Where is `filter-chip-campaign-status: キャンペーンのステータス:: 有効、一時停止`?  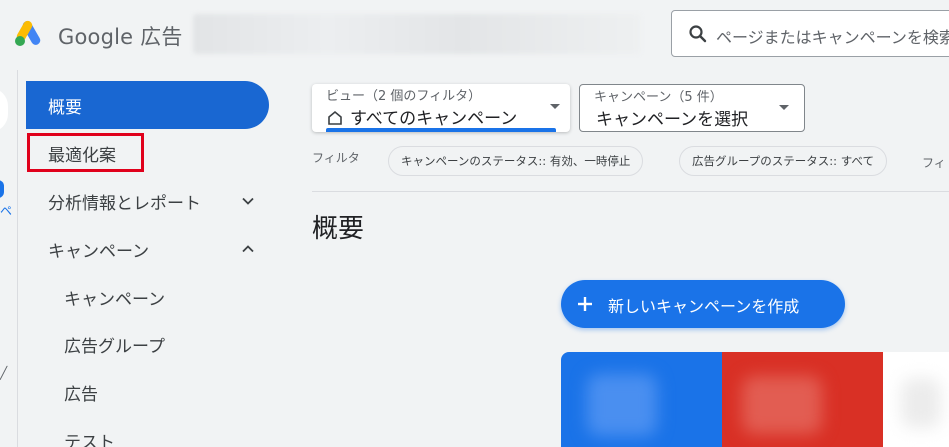 filter-chip-campaign-status: キャンペーンのステータス:: 有効、一時停止 is located at coordinates (516, 161).